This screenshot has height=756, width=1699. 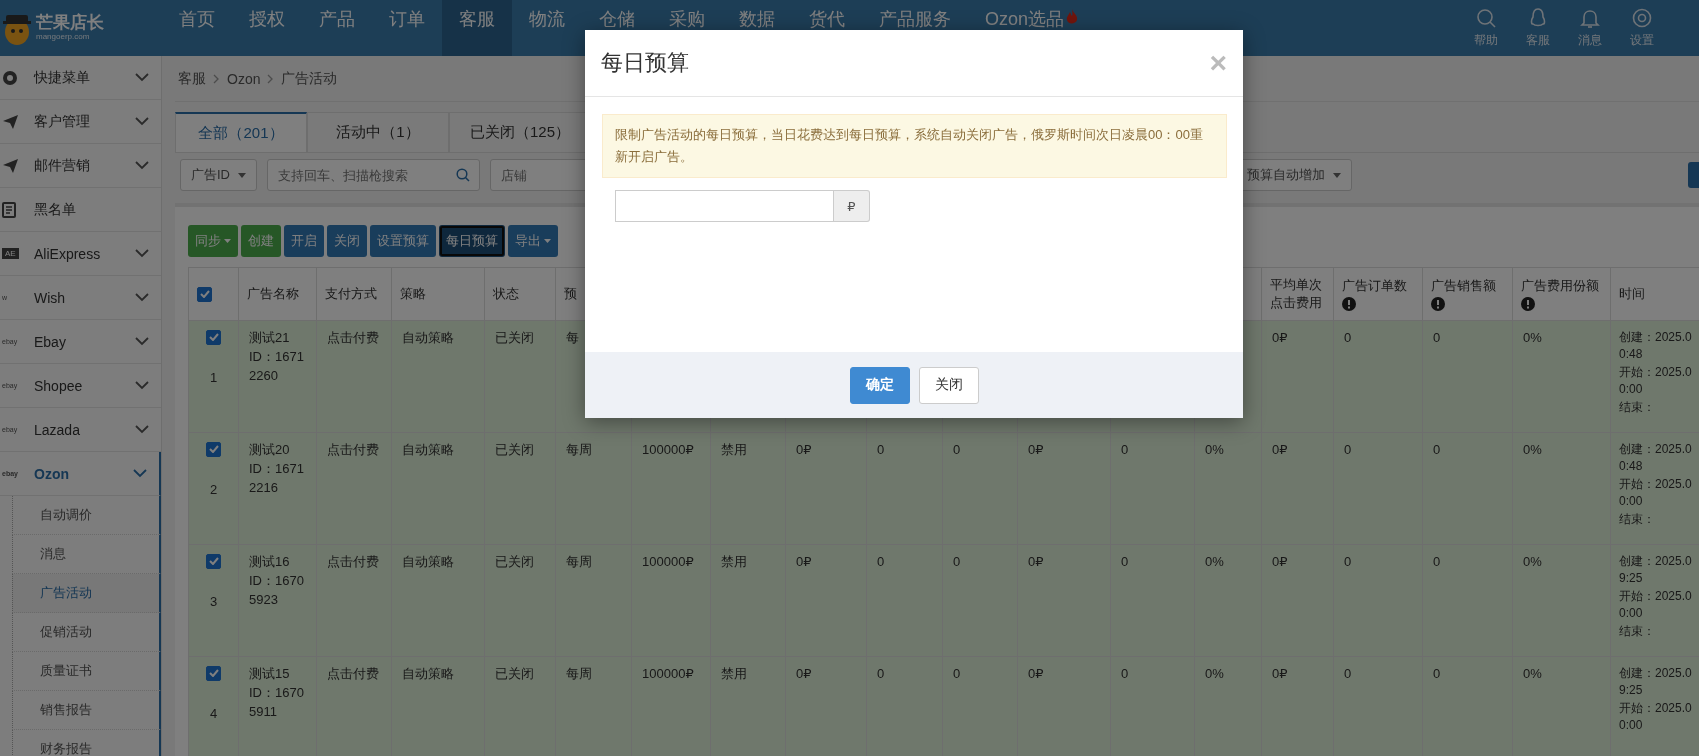 I want to click on column-header: 预, so click(x=571, y=294).